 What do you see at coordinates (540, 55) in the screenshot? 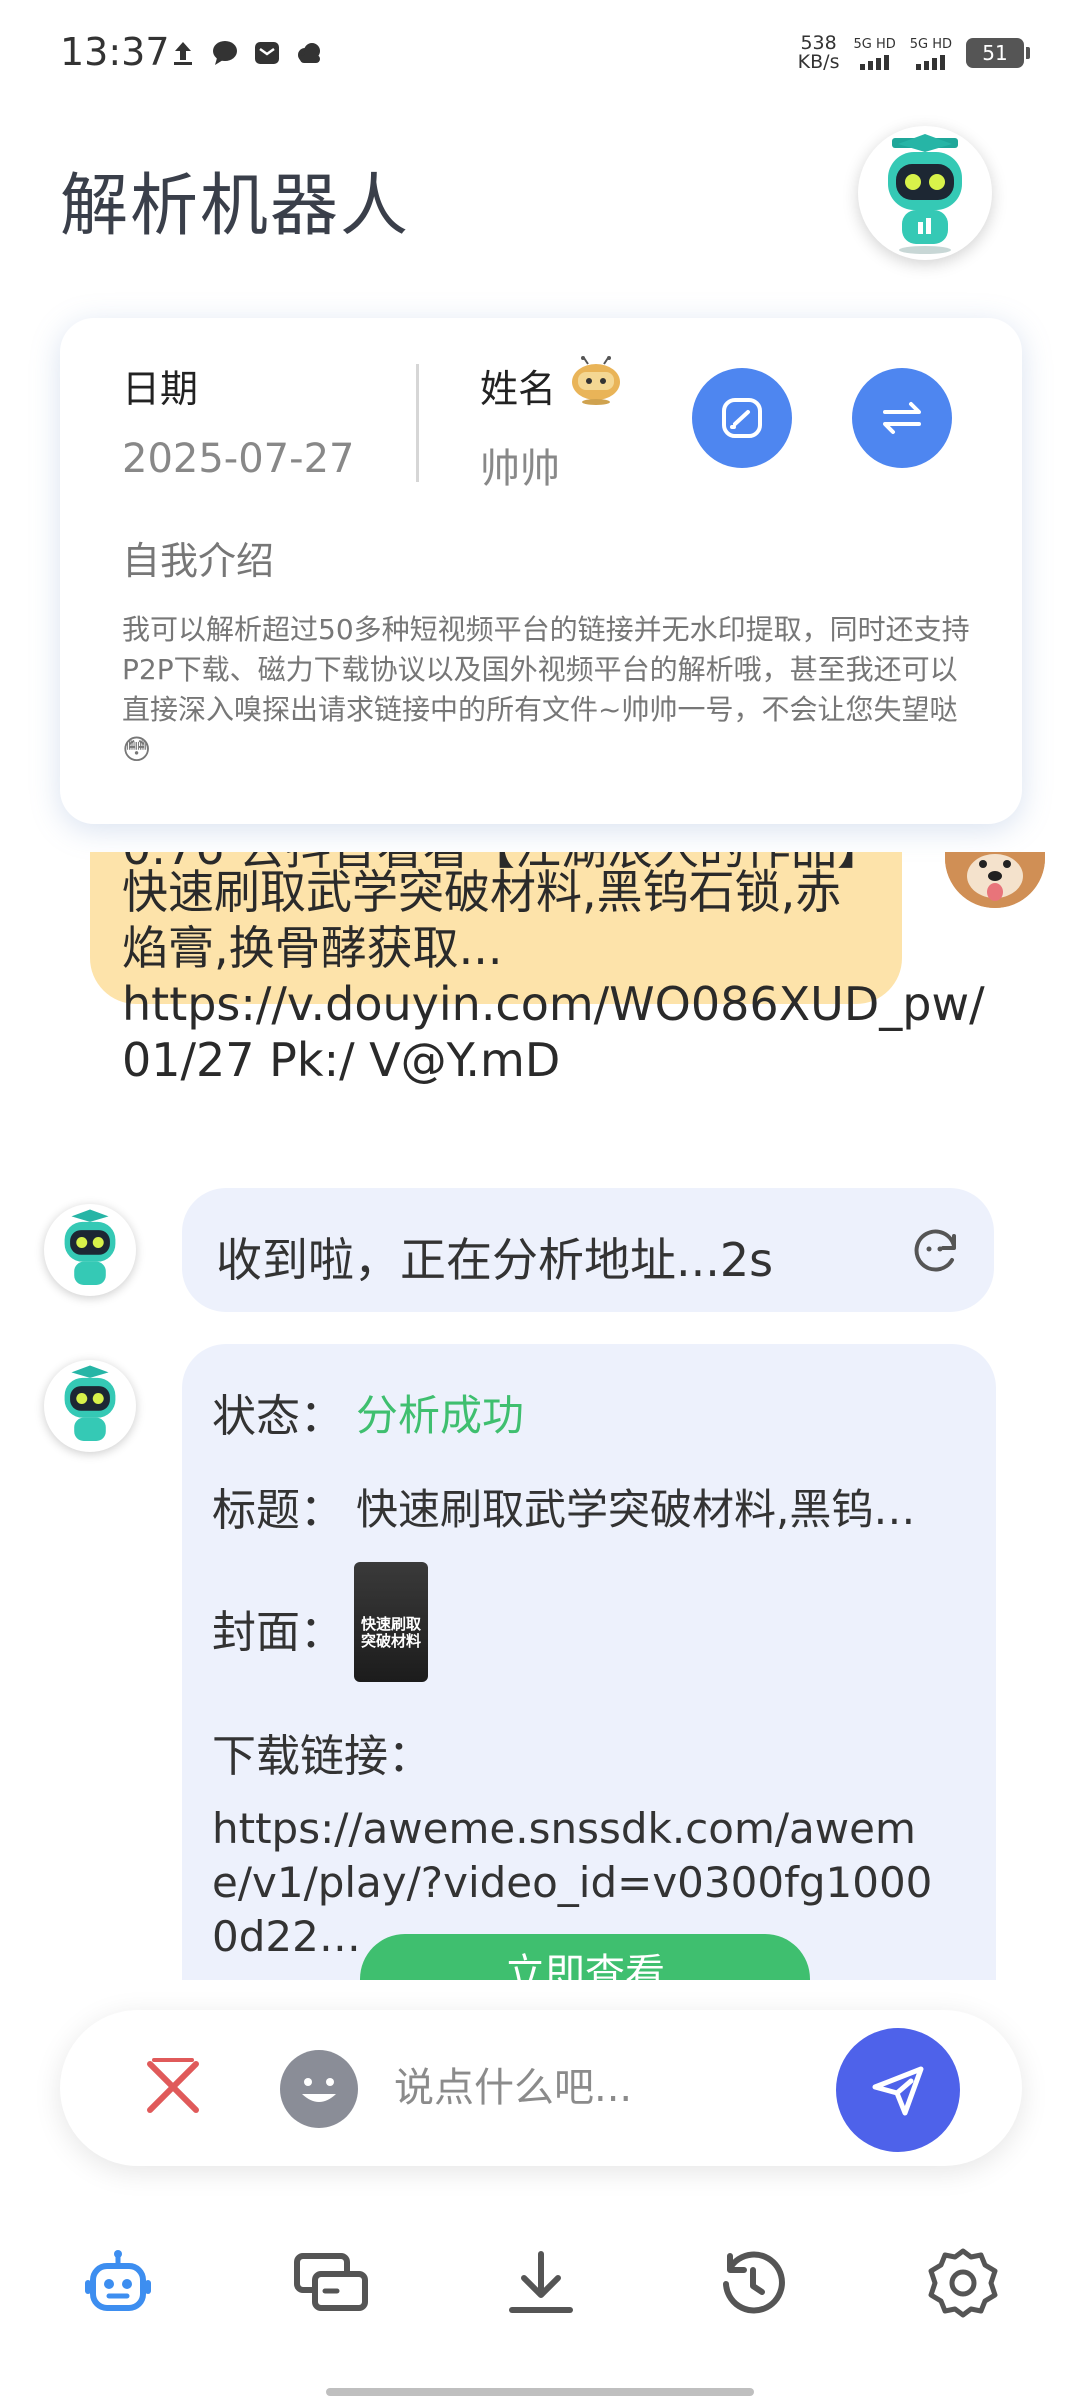
I see `status-bar: 13:37 538 KB/s 5G HD 5G HD 51` at bounding box center [540, 55].